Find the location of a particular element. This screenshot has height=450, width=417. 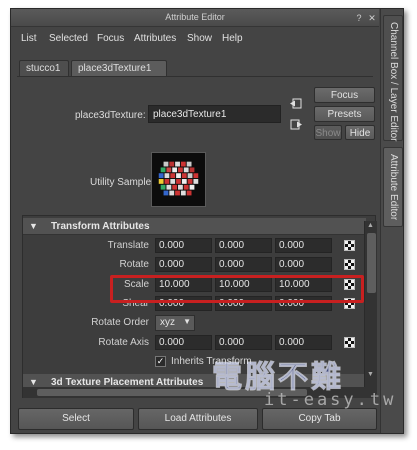

collapse-arrow-icon: ▼ is located at coordinates (33, 226).